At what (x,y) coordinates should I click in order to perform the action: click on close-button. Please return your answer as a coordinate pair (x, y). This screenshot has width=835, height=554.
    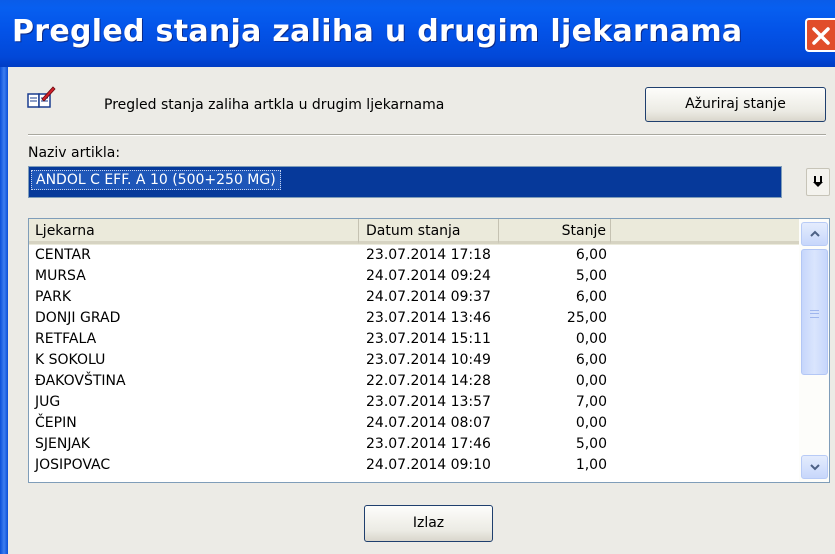
    Looking at the image, I should click on (820, 35).